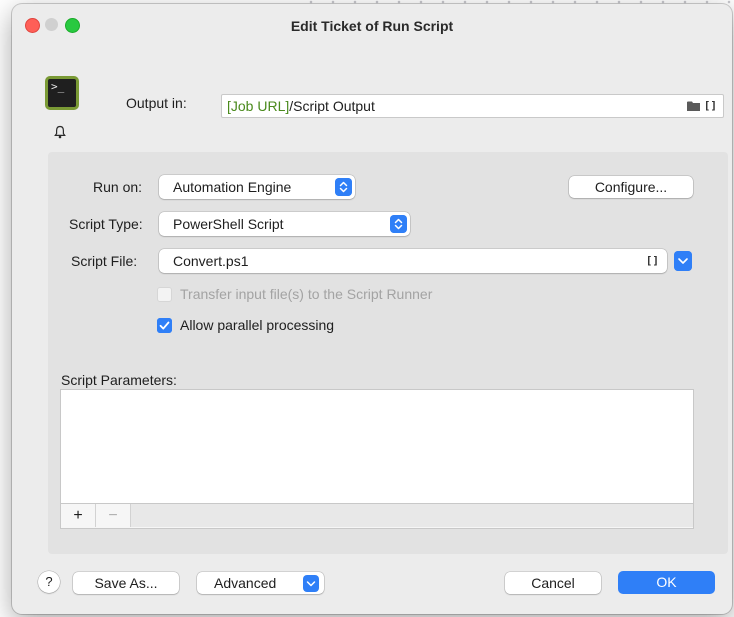 This screenshot has height=617, width=734. Describe the element at coordinates (332, 106) in the screenshot. I see `output-path-text: /Script Output` at that location.